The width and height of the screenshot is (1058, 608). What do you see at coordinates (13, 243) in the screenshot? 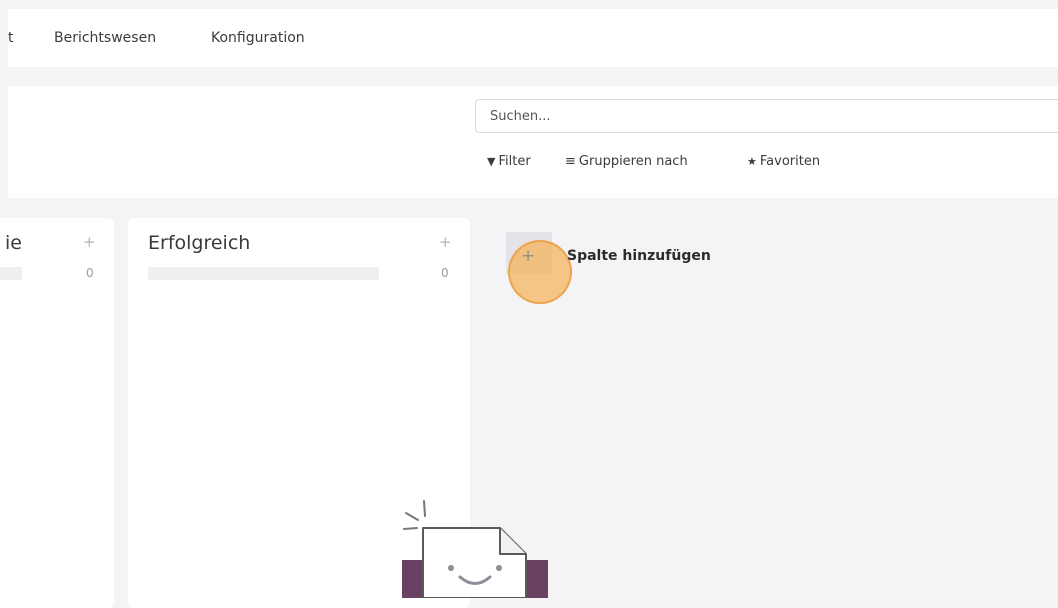
I see `column-title: ie` at bounding box center [13, 243].